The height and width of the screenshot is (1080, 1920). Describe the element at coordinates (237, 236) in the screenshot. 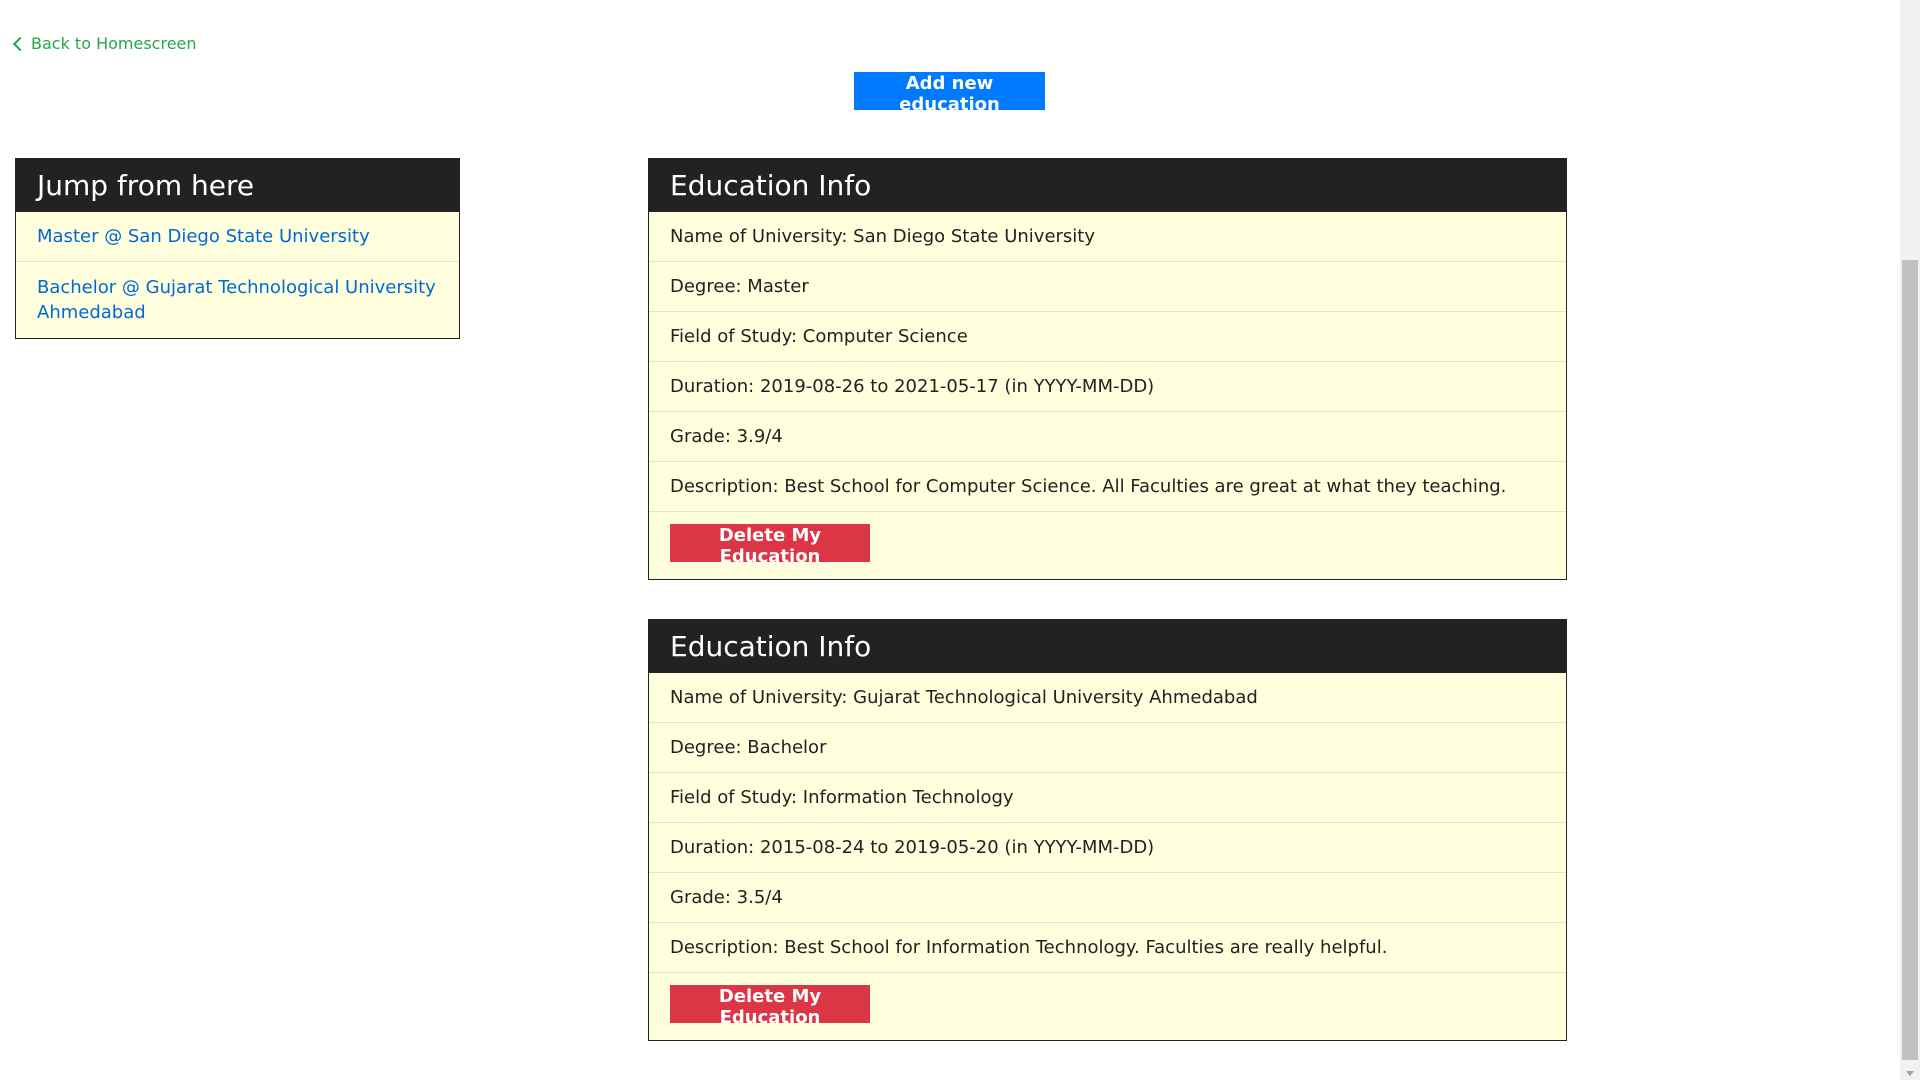

I see `jump-link-master: Master @ San Diego State University` at that location.